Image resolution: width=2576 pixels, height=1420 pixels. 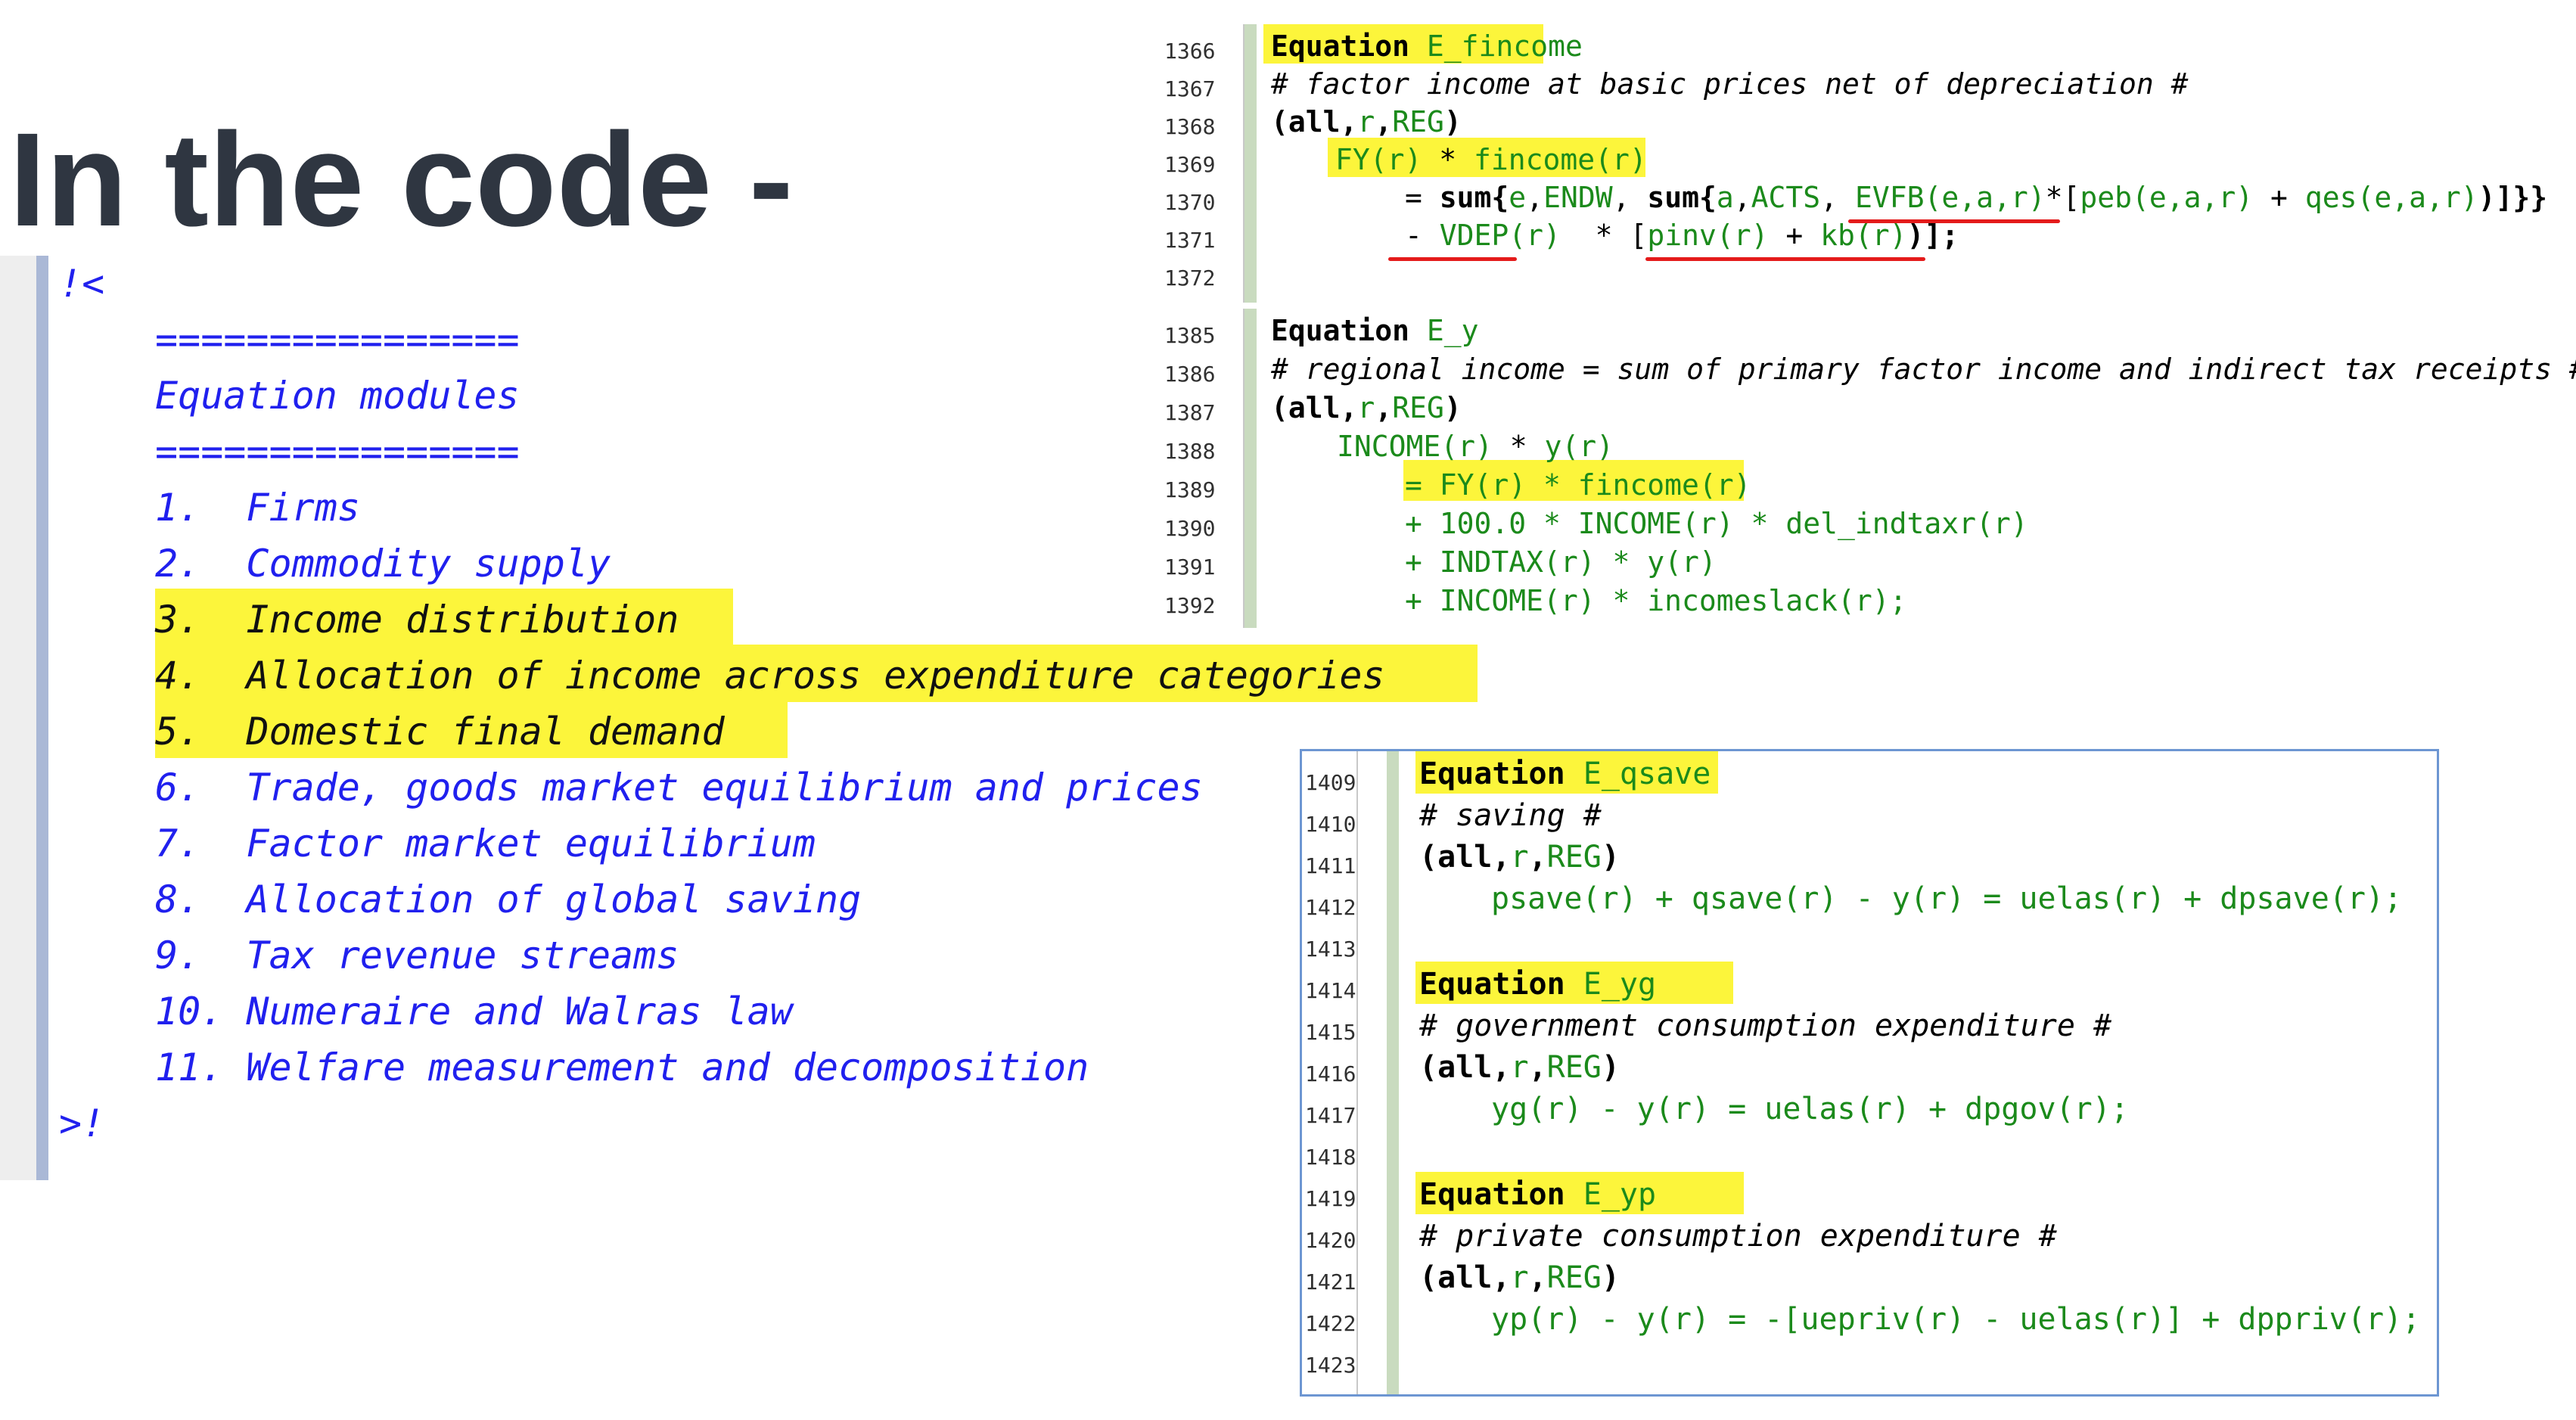 I want to click on term: ] + dppriv(r);, so click(x=2293, y=1319).